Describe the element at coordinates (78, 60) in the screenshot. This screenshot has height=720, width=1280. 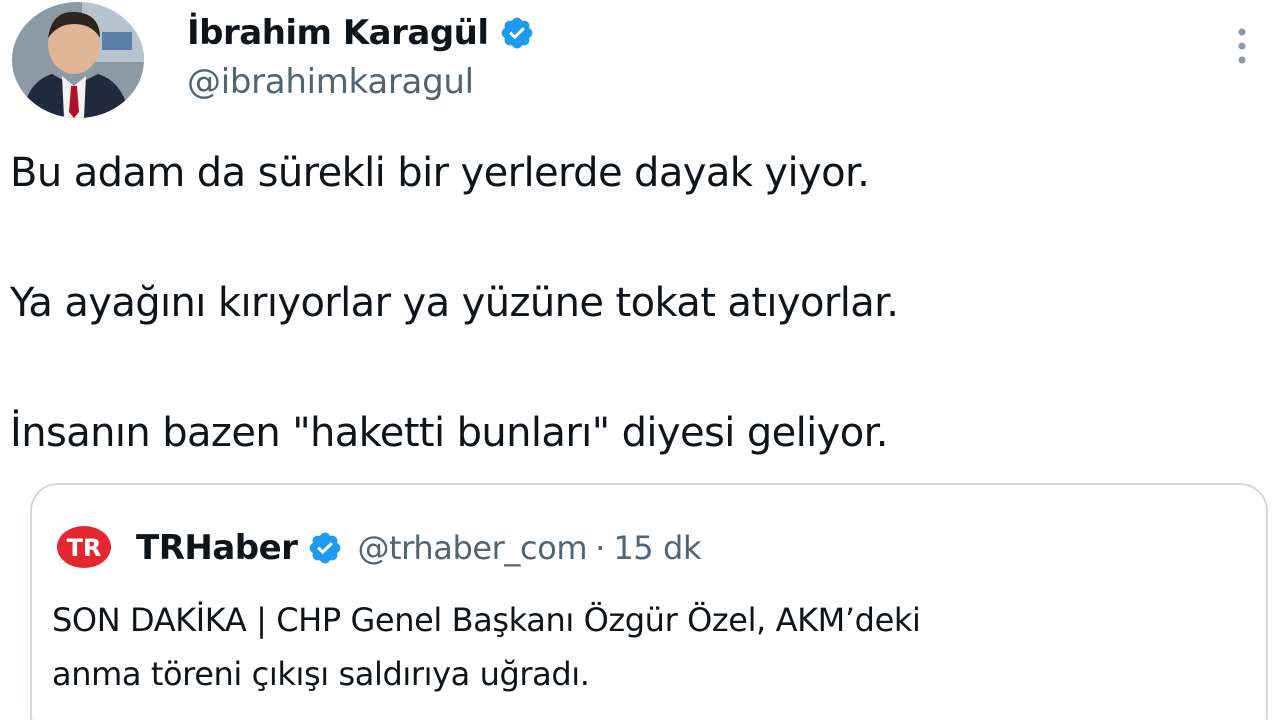
I see `author-avatar` at that location.